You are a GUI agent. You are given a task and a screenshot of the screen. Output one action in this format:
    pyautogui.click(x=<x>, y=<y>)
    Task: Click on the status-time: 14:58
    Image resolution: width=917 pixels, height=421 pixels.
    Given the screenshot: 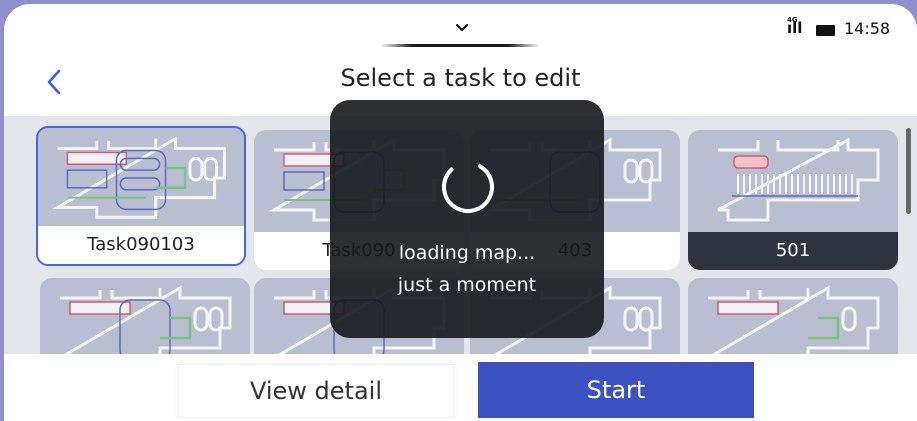 What is the action you would take?
    pyautogui.click(x=867, y=28)
    